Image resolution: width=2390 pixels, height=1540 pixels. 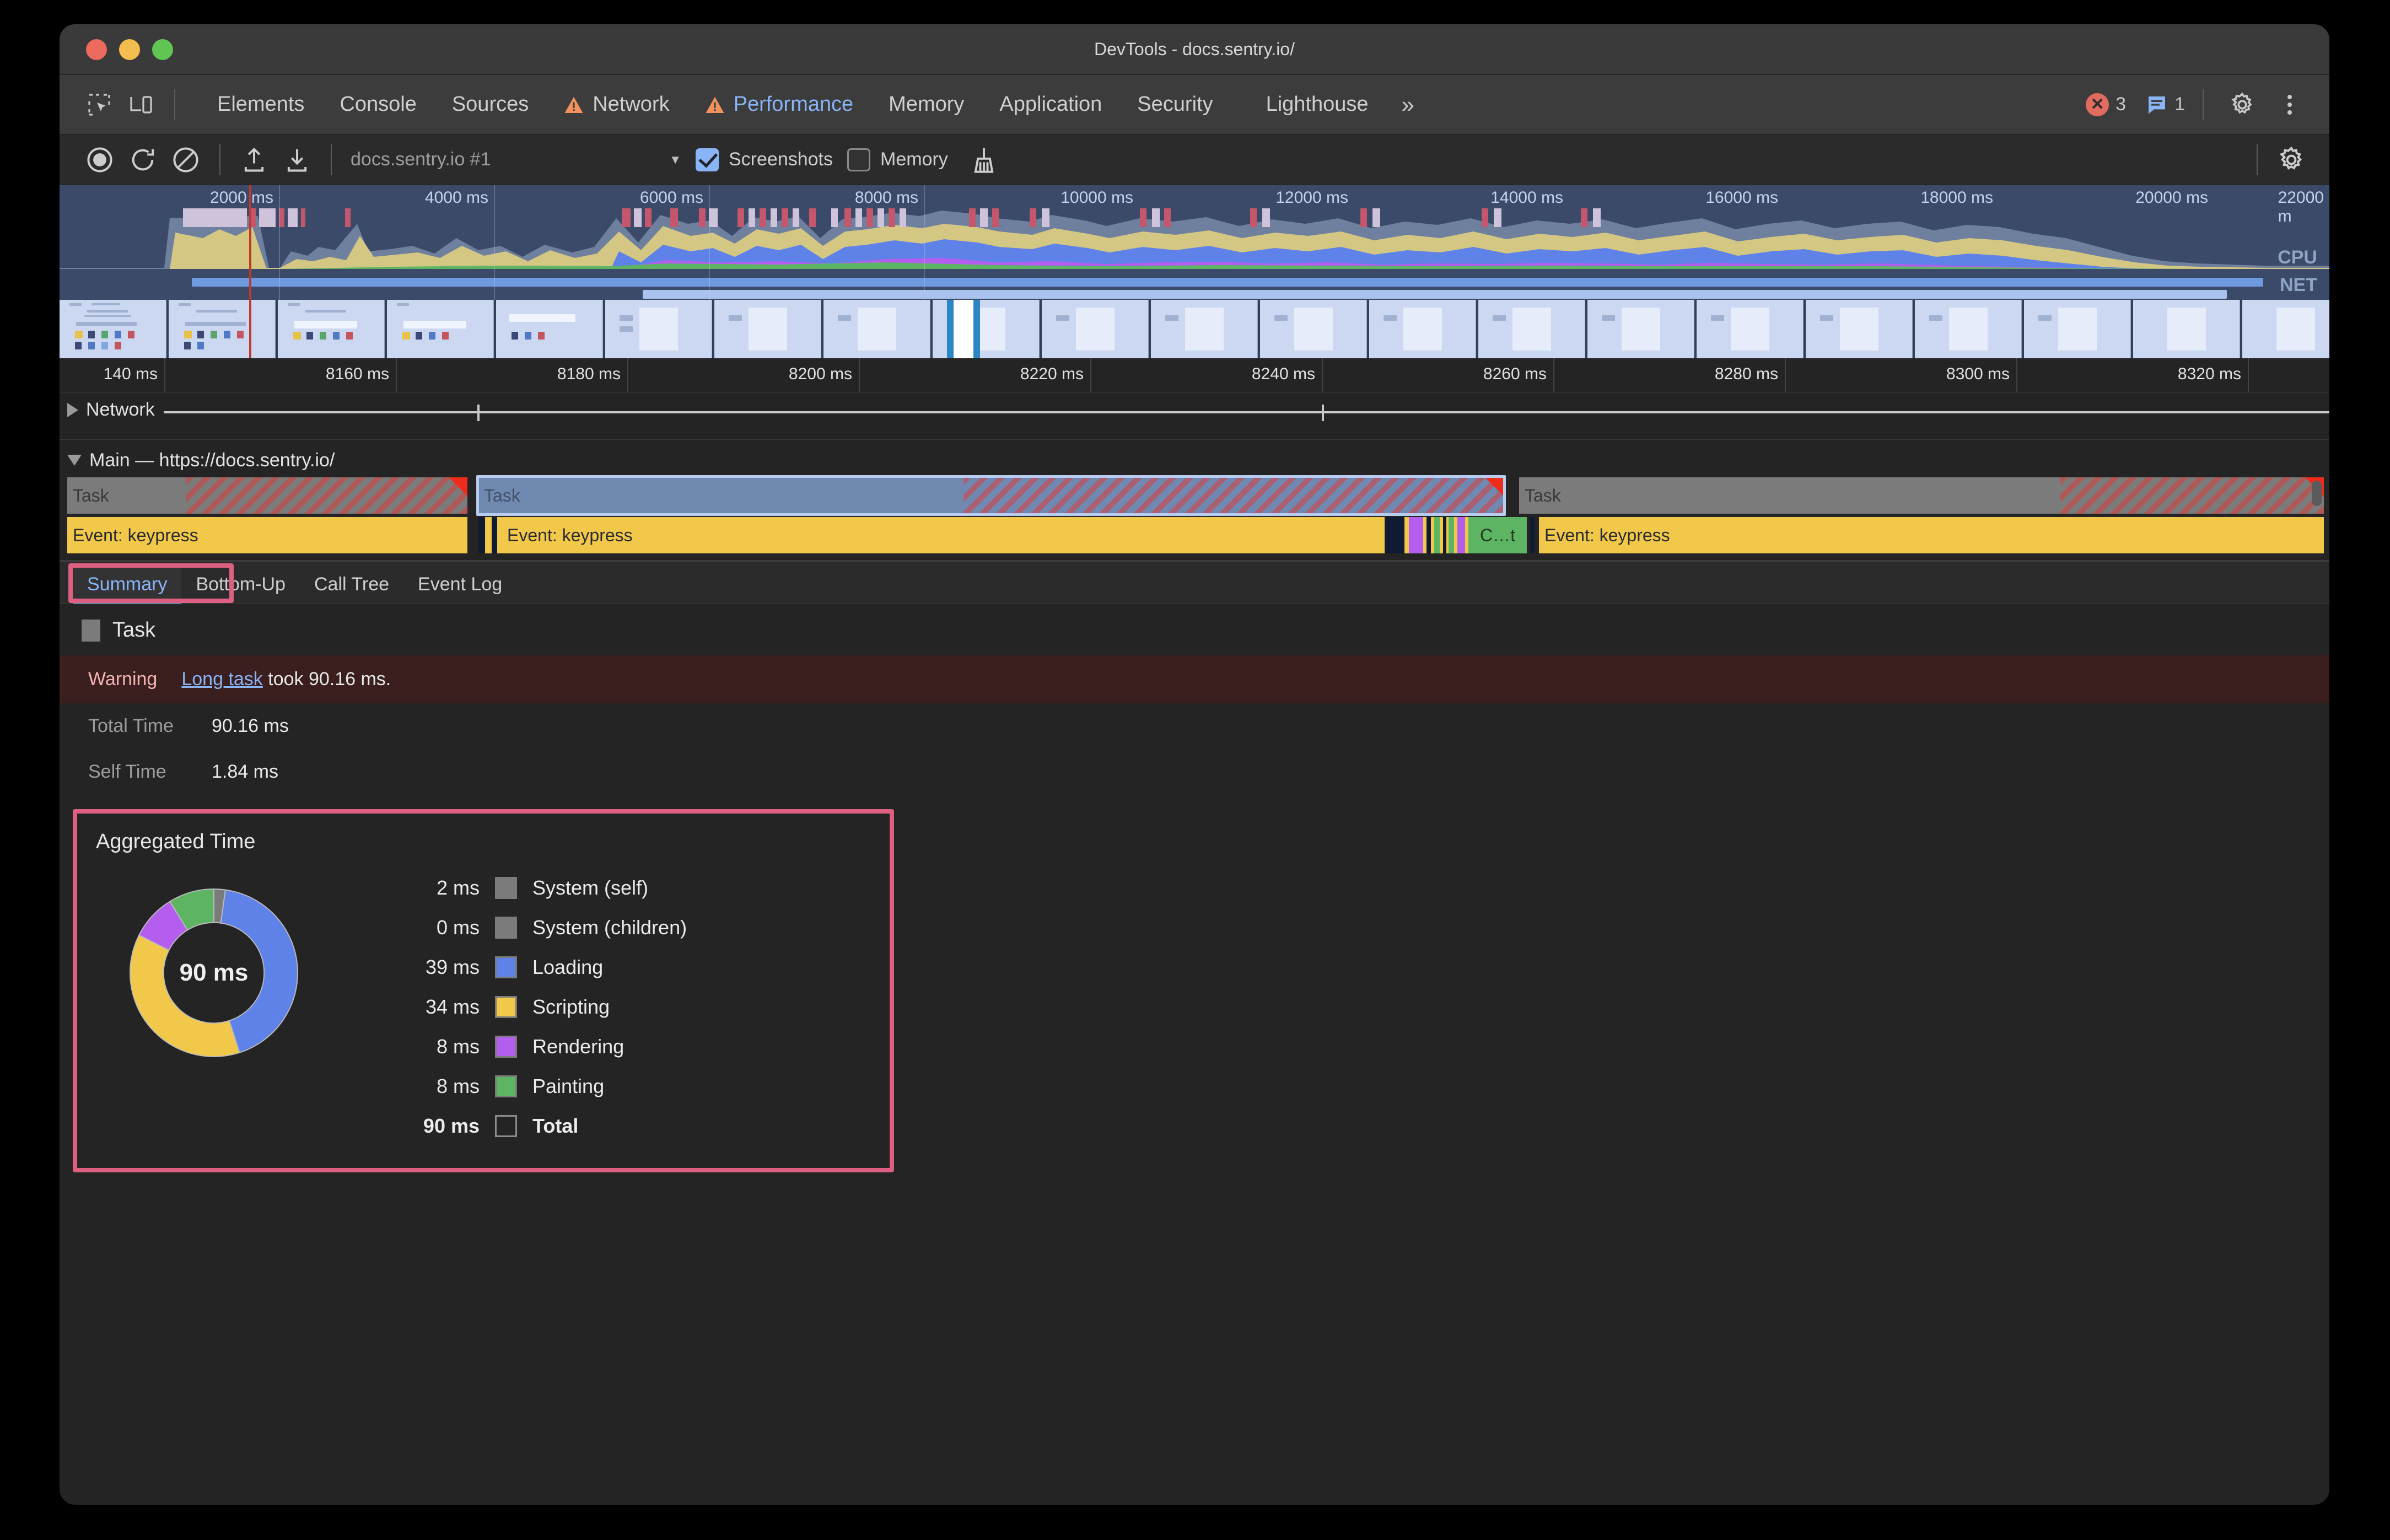 I want to click on main-track-label: Main — https://docs.sentry.io/, so click(x=212, y=460).